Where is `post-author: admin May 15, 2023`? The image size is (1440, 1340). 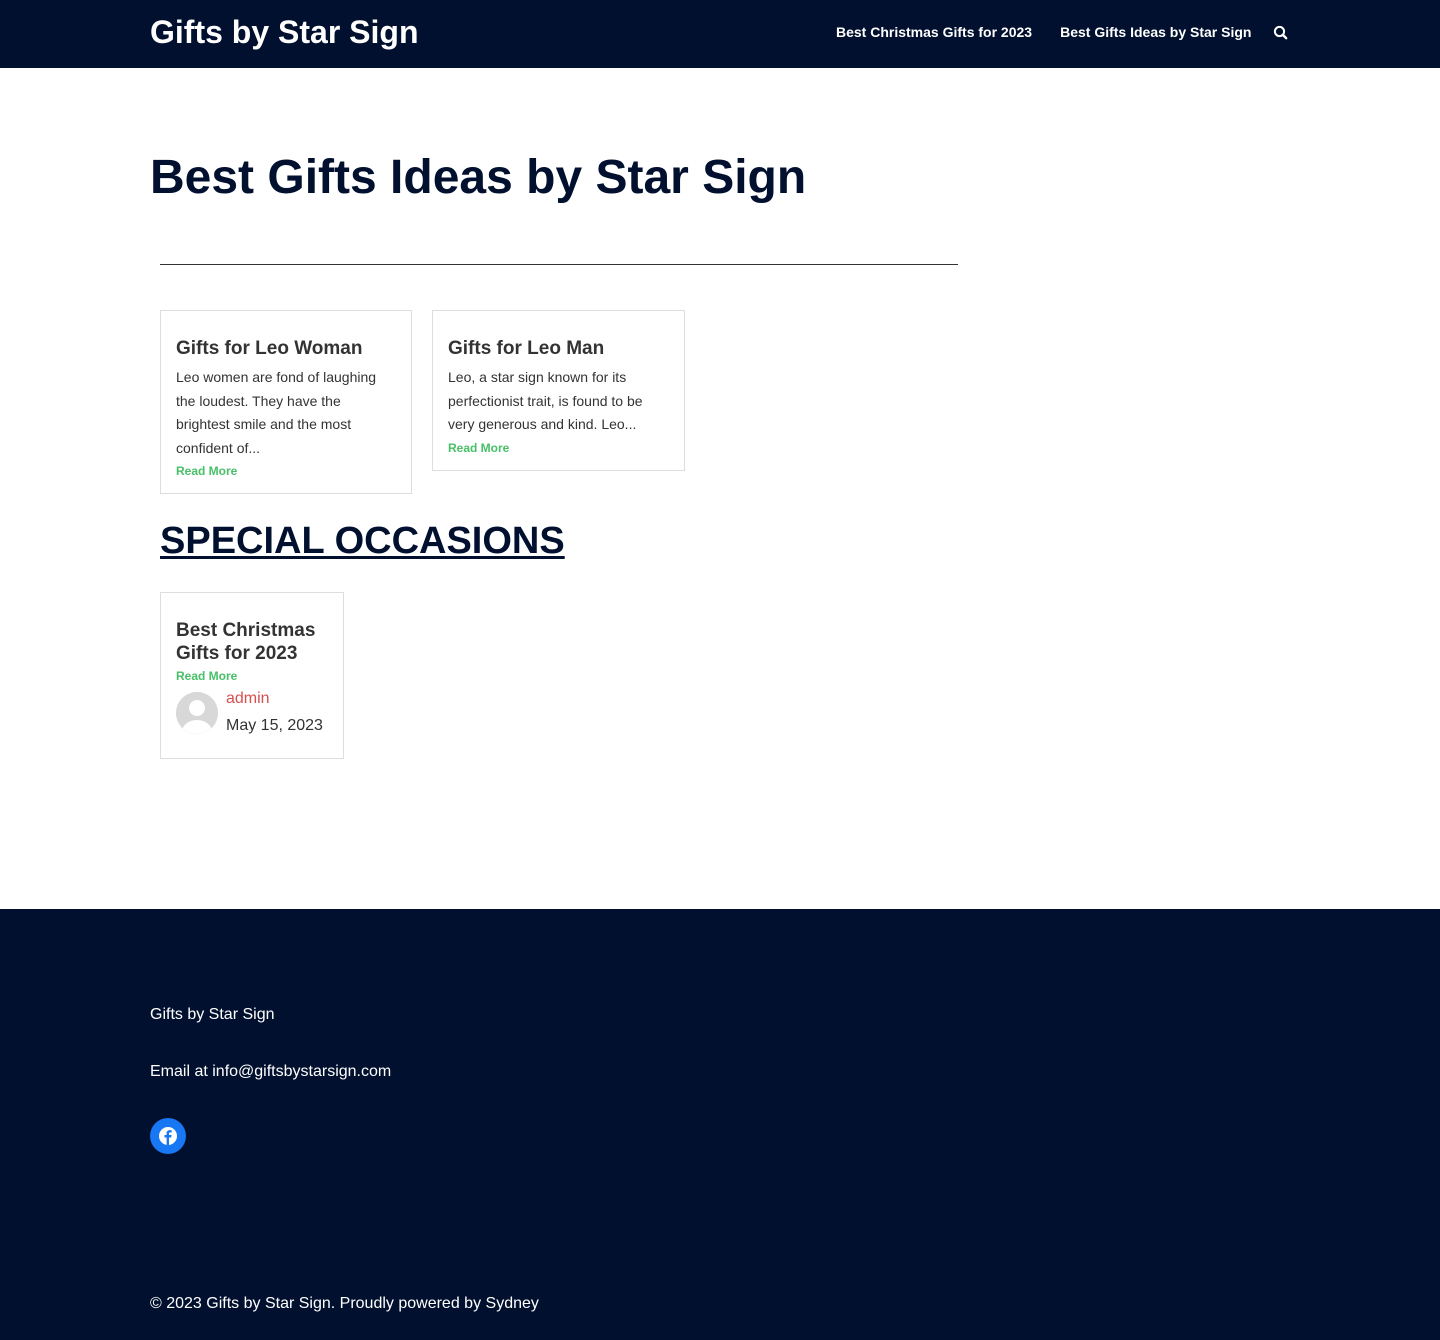
post-author: admin May 15, 2023 is located at coordinates (252, 712).